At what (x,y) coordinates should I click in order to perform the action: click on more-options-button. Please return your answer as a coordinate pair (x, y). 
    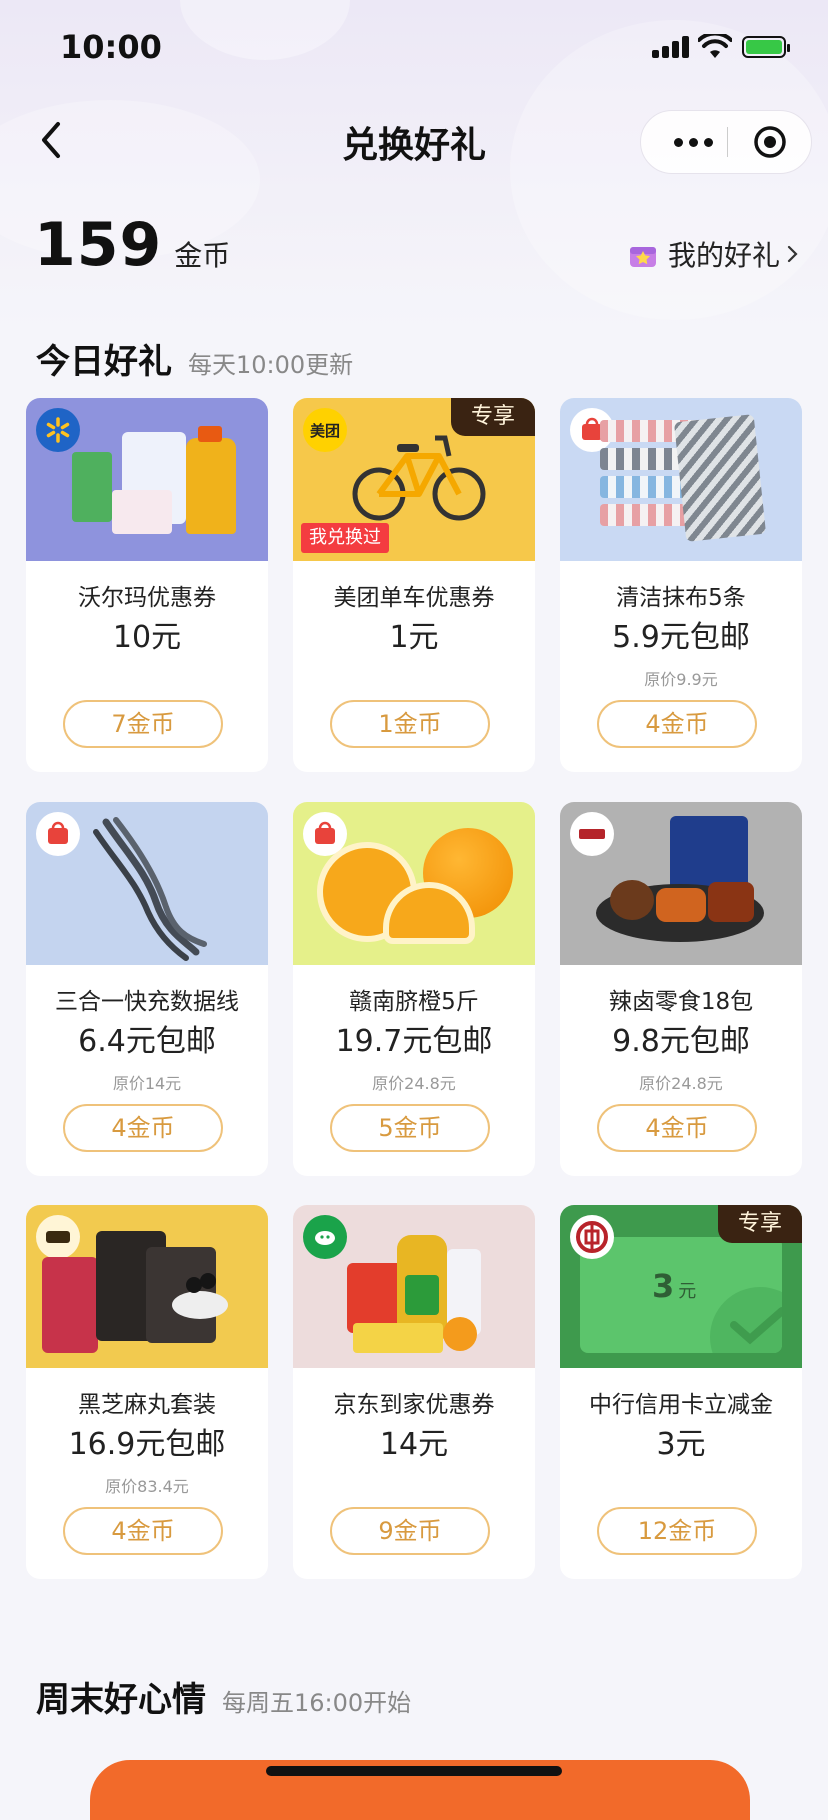
    Looking at the image, I should click on (693, 142).